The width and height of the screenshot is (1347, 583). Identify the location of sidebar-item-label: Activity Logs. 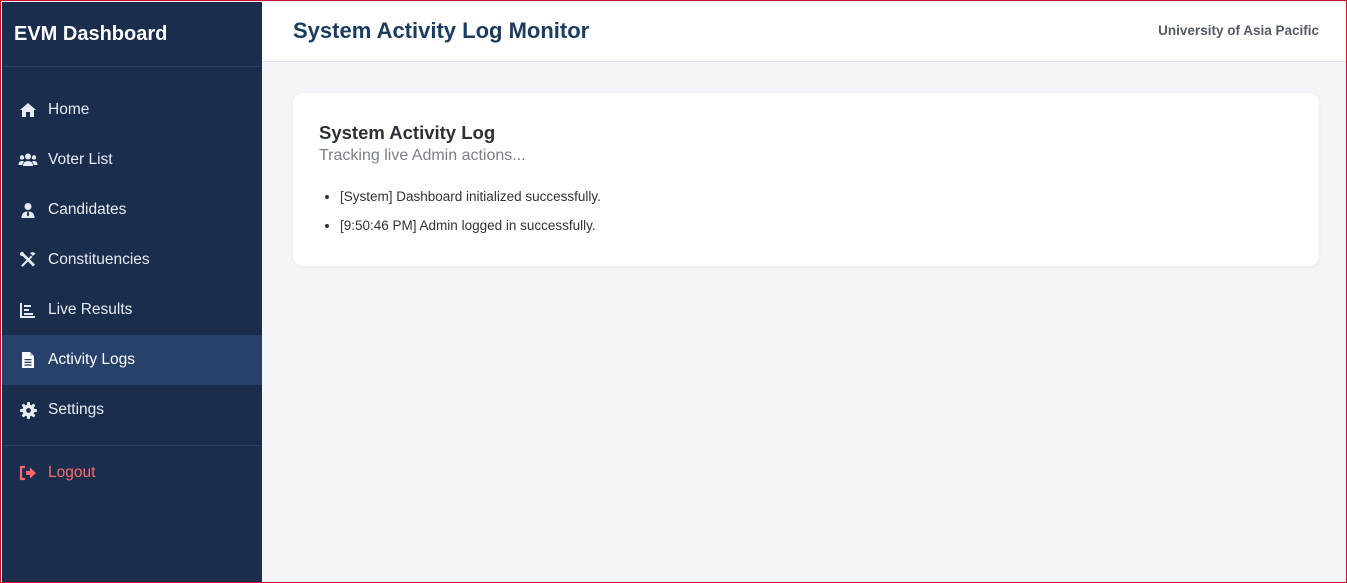
(92, 359).